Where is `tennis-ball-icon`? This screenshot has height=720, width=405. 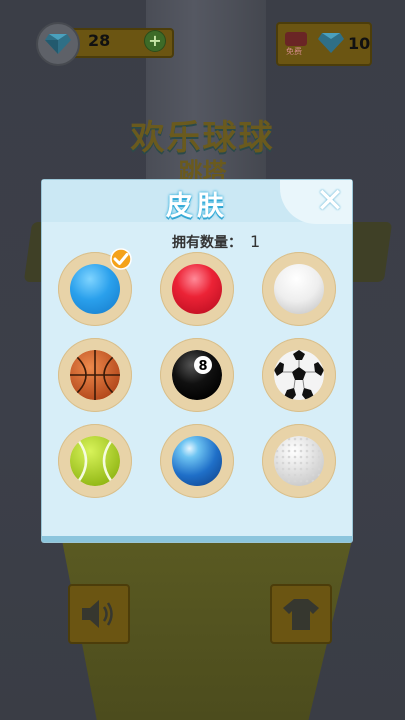 tennis-ball-icon is located at coordinates (95, 461).